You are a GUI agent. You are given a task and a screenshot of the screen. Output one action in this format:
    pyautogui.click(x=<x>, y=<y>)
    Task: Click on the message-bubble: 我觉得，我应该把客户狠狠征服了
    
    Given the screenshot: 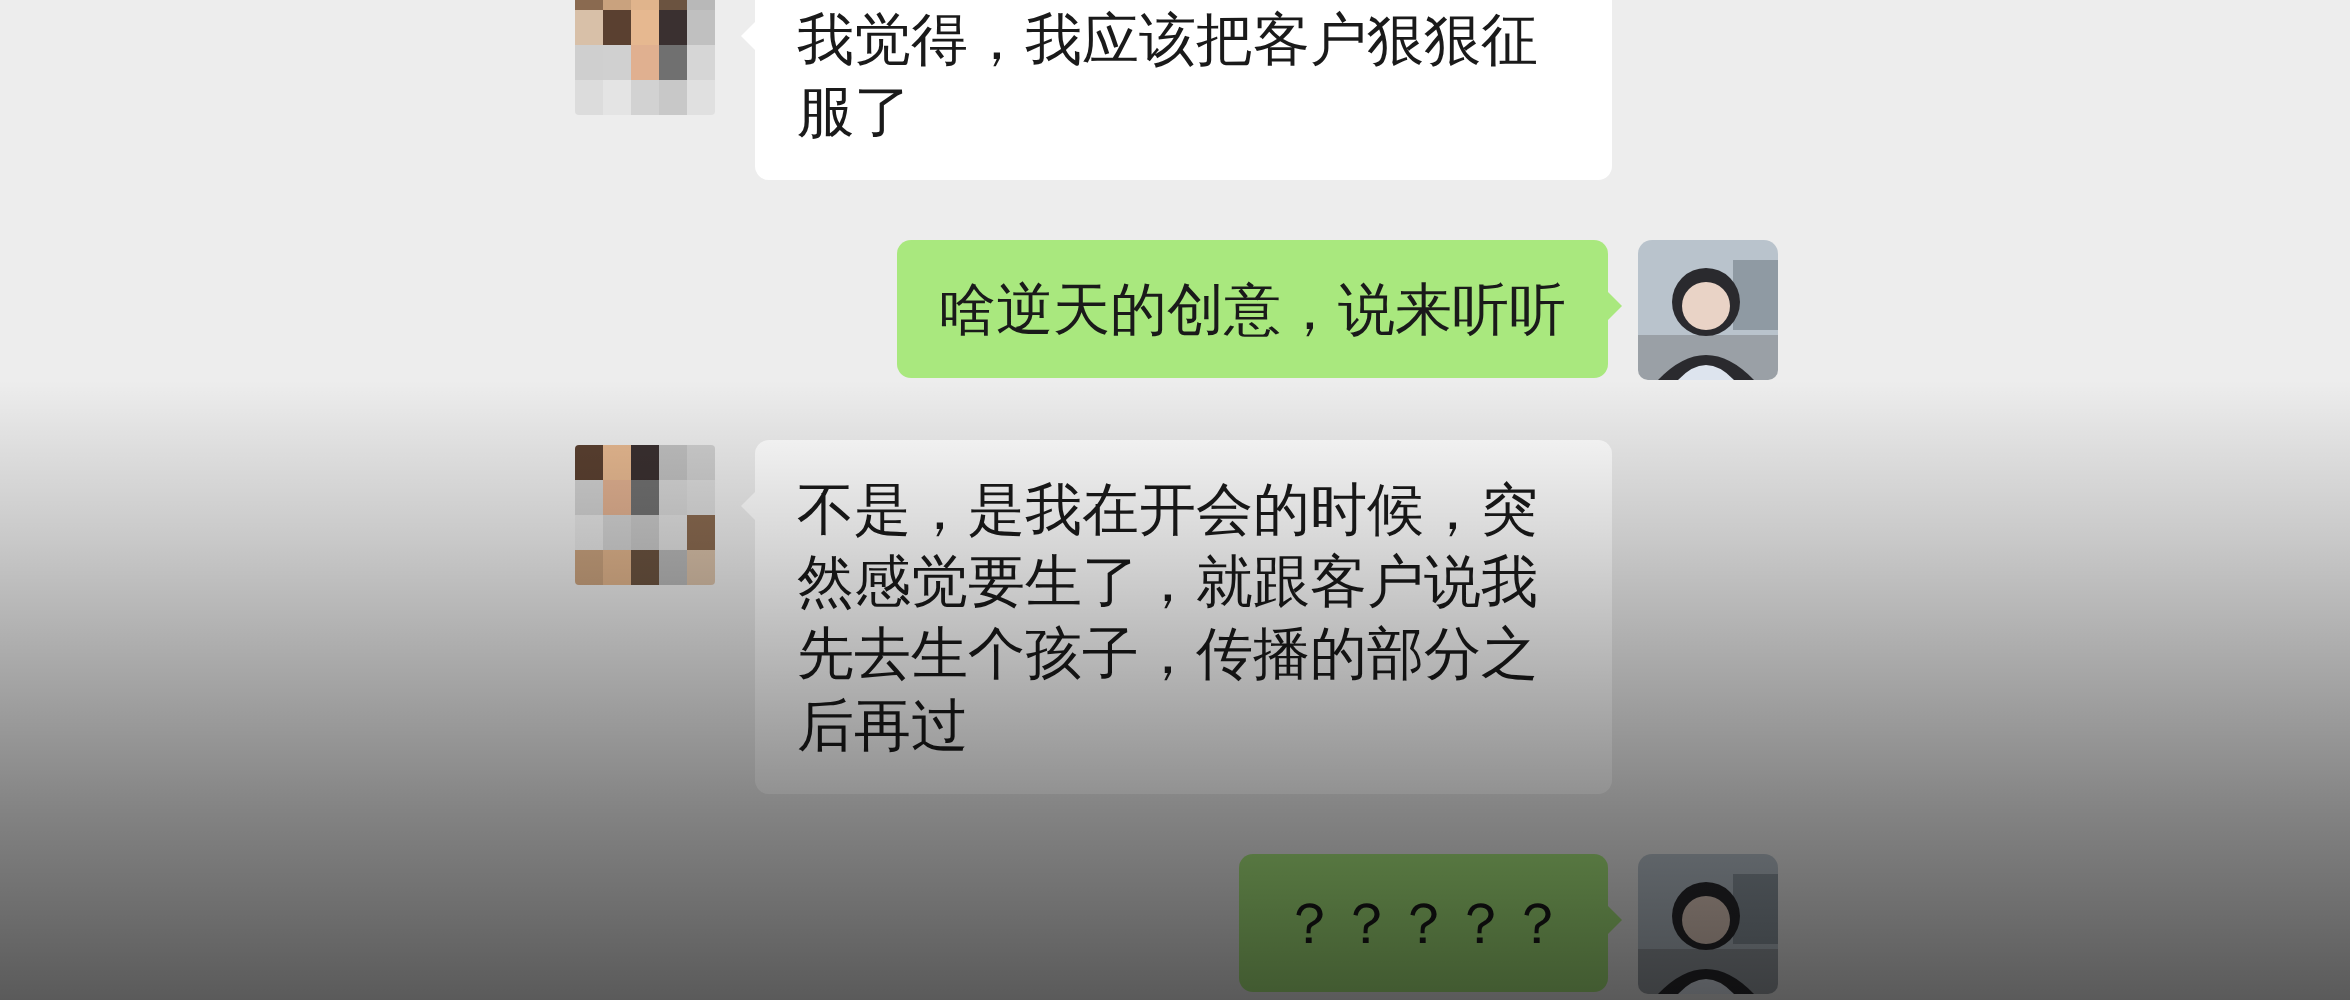 What is the action you would take?
    pyautogui.click(x=1183, y=90)
    